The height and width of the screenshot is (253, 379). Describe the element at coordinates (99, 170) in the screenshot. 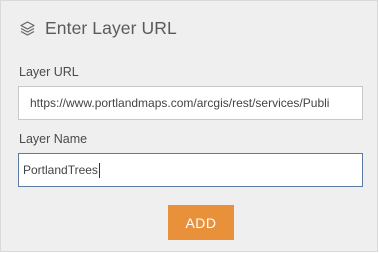

I see `text-caret` at that location.